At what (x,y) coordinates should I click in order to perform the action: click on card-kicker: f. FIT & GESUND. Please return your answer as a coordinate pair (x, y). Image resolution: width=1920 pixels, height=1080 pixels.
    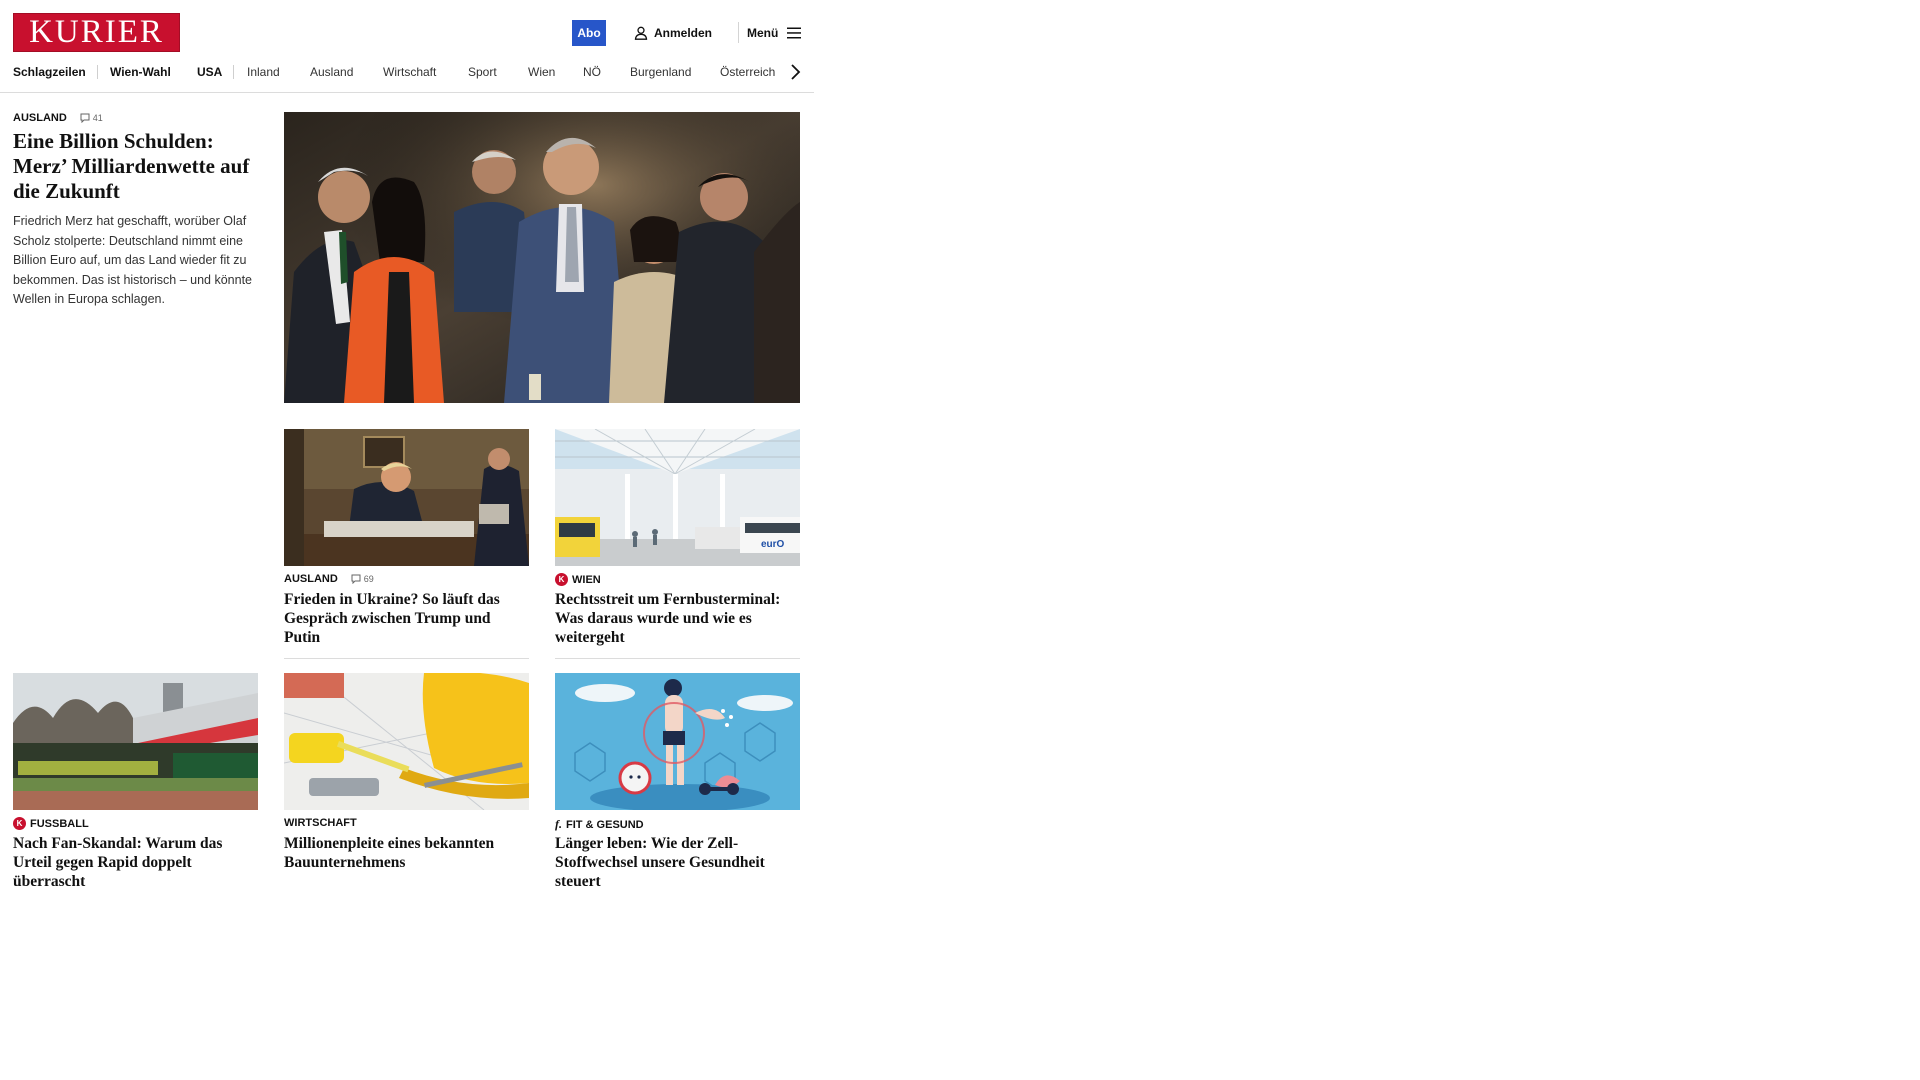
    Looking at the image, I should click on (599, 824).